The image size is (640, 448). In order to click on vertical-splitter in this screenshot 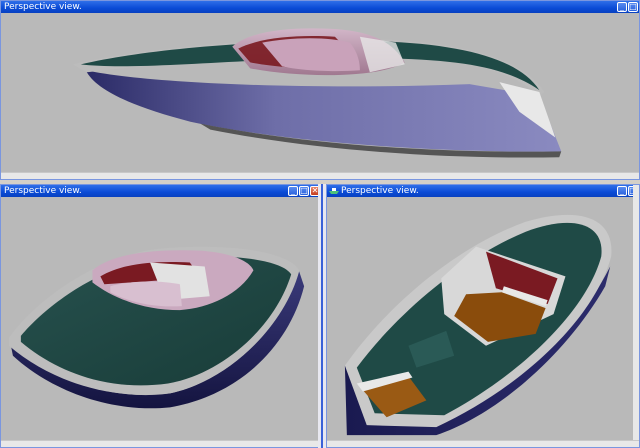, I will do `click(322, 316)`.